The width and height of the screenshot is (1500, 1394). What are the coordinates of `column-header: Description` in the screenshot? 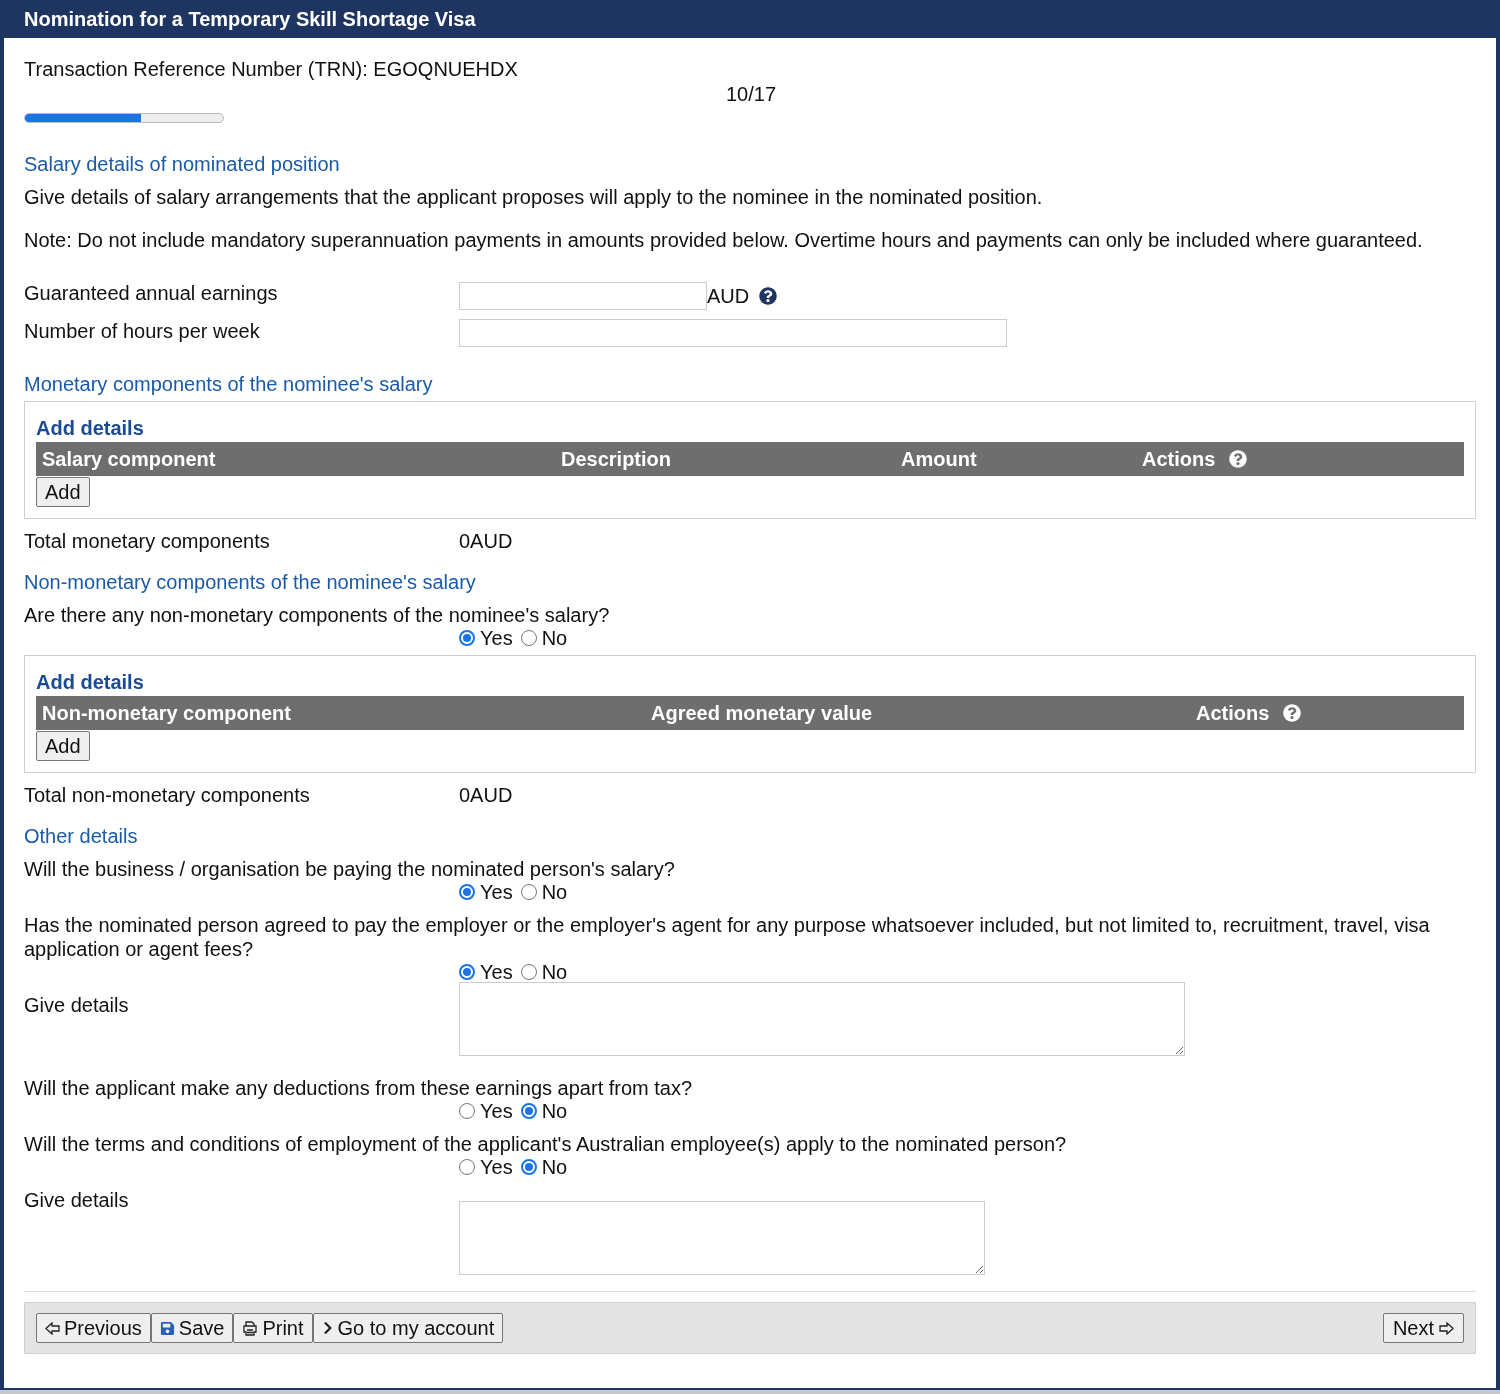 It's located at (616, 459).